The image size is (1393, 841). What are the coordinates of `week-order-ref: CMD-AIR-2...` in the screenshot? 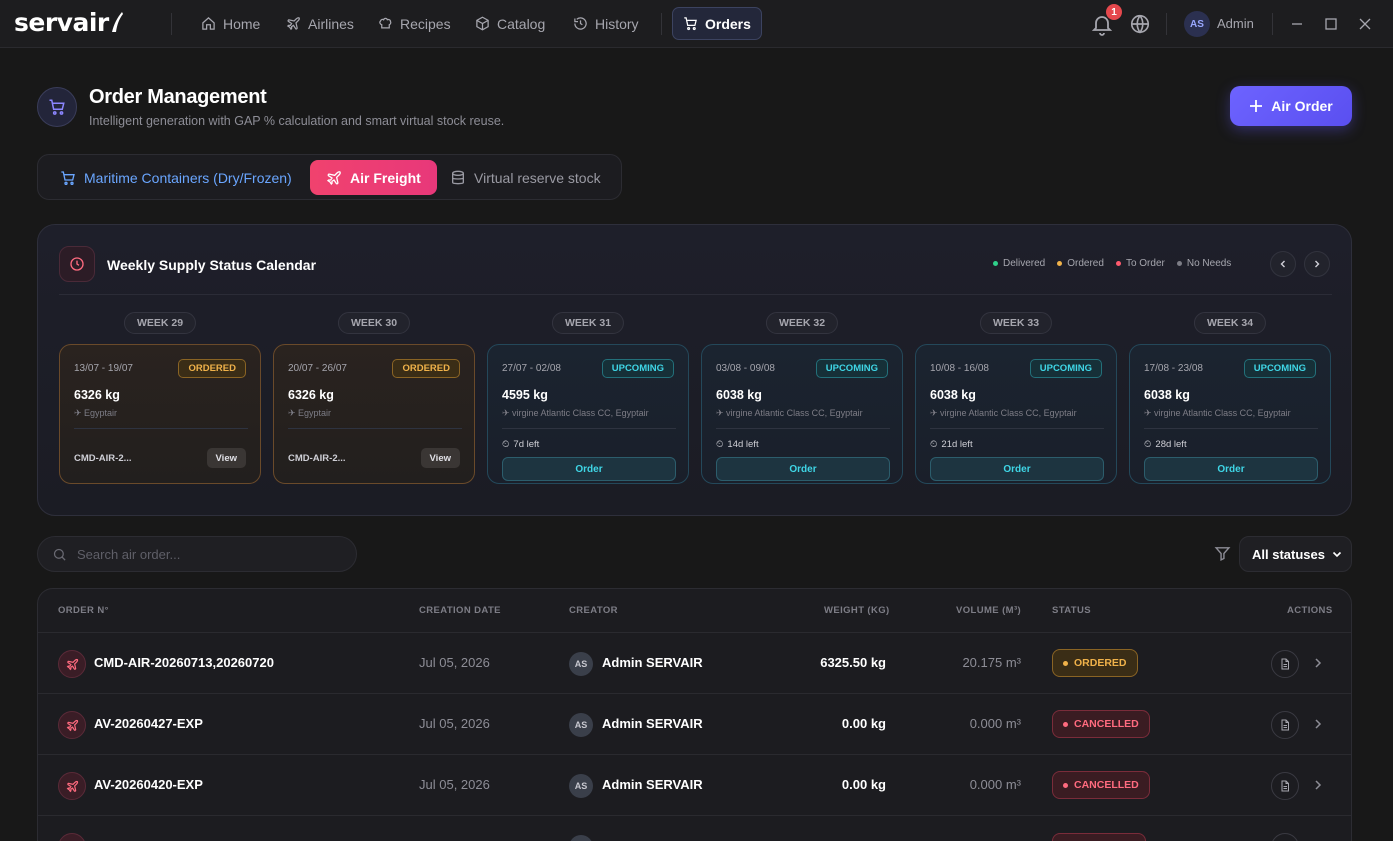 It's located at (103, 458).